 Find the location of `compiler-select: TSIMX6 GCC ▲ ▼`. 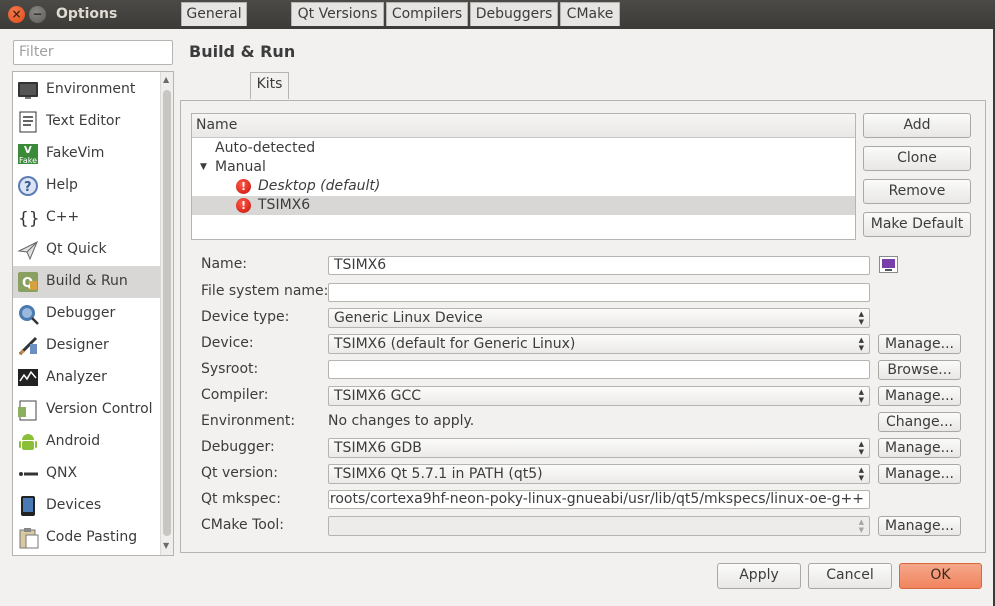

compiler-select: TSIMX6 GCC ▲ ▼ is located at coordinates (599, 396).